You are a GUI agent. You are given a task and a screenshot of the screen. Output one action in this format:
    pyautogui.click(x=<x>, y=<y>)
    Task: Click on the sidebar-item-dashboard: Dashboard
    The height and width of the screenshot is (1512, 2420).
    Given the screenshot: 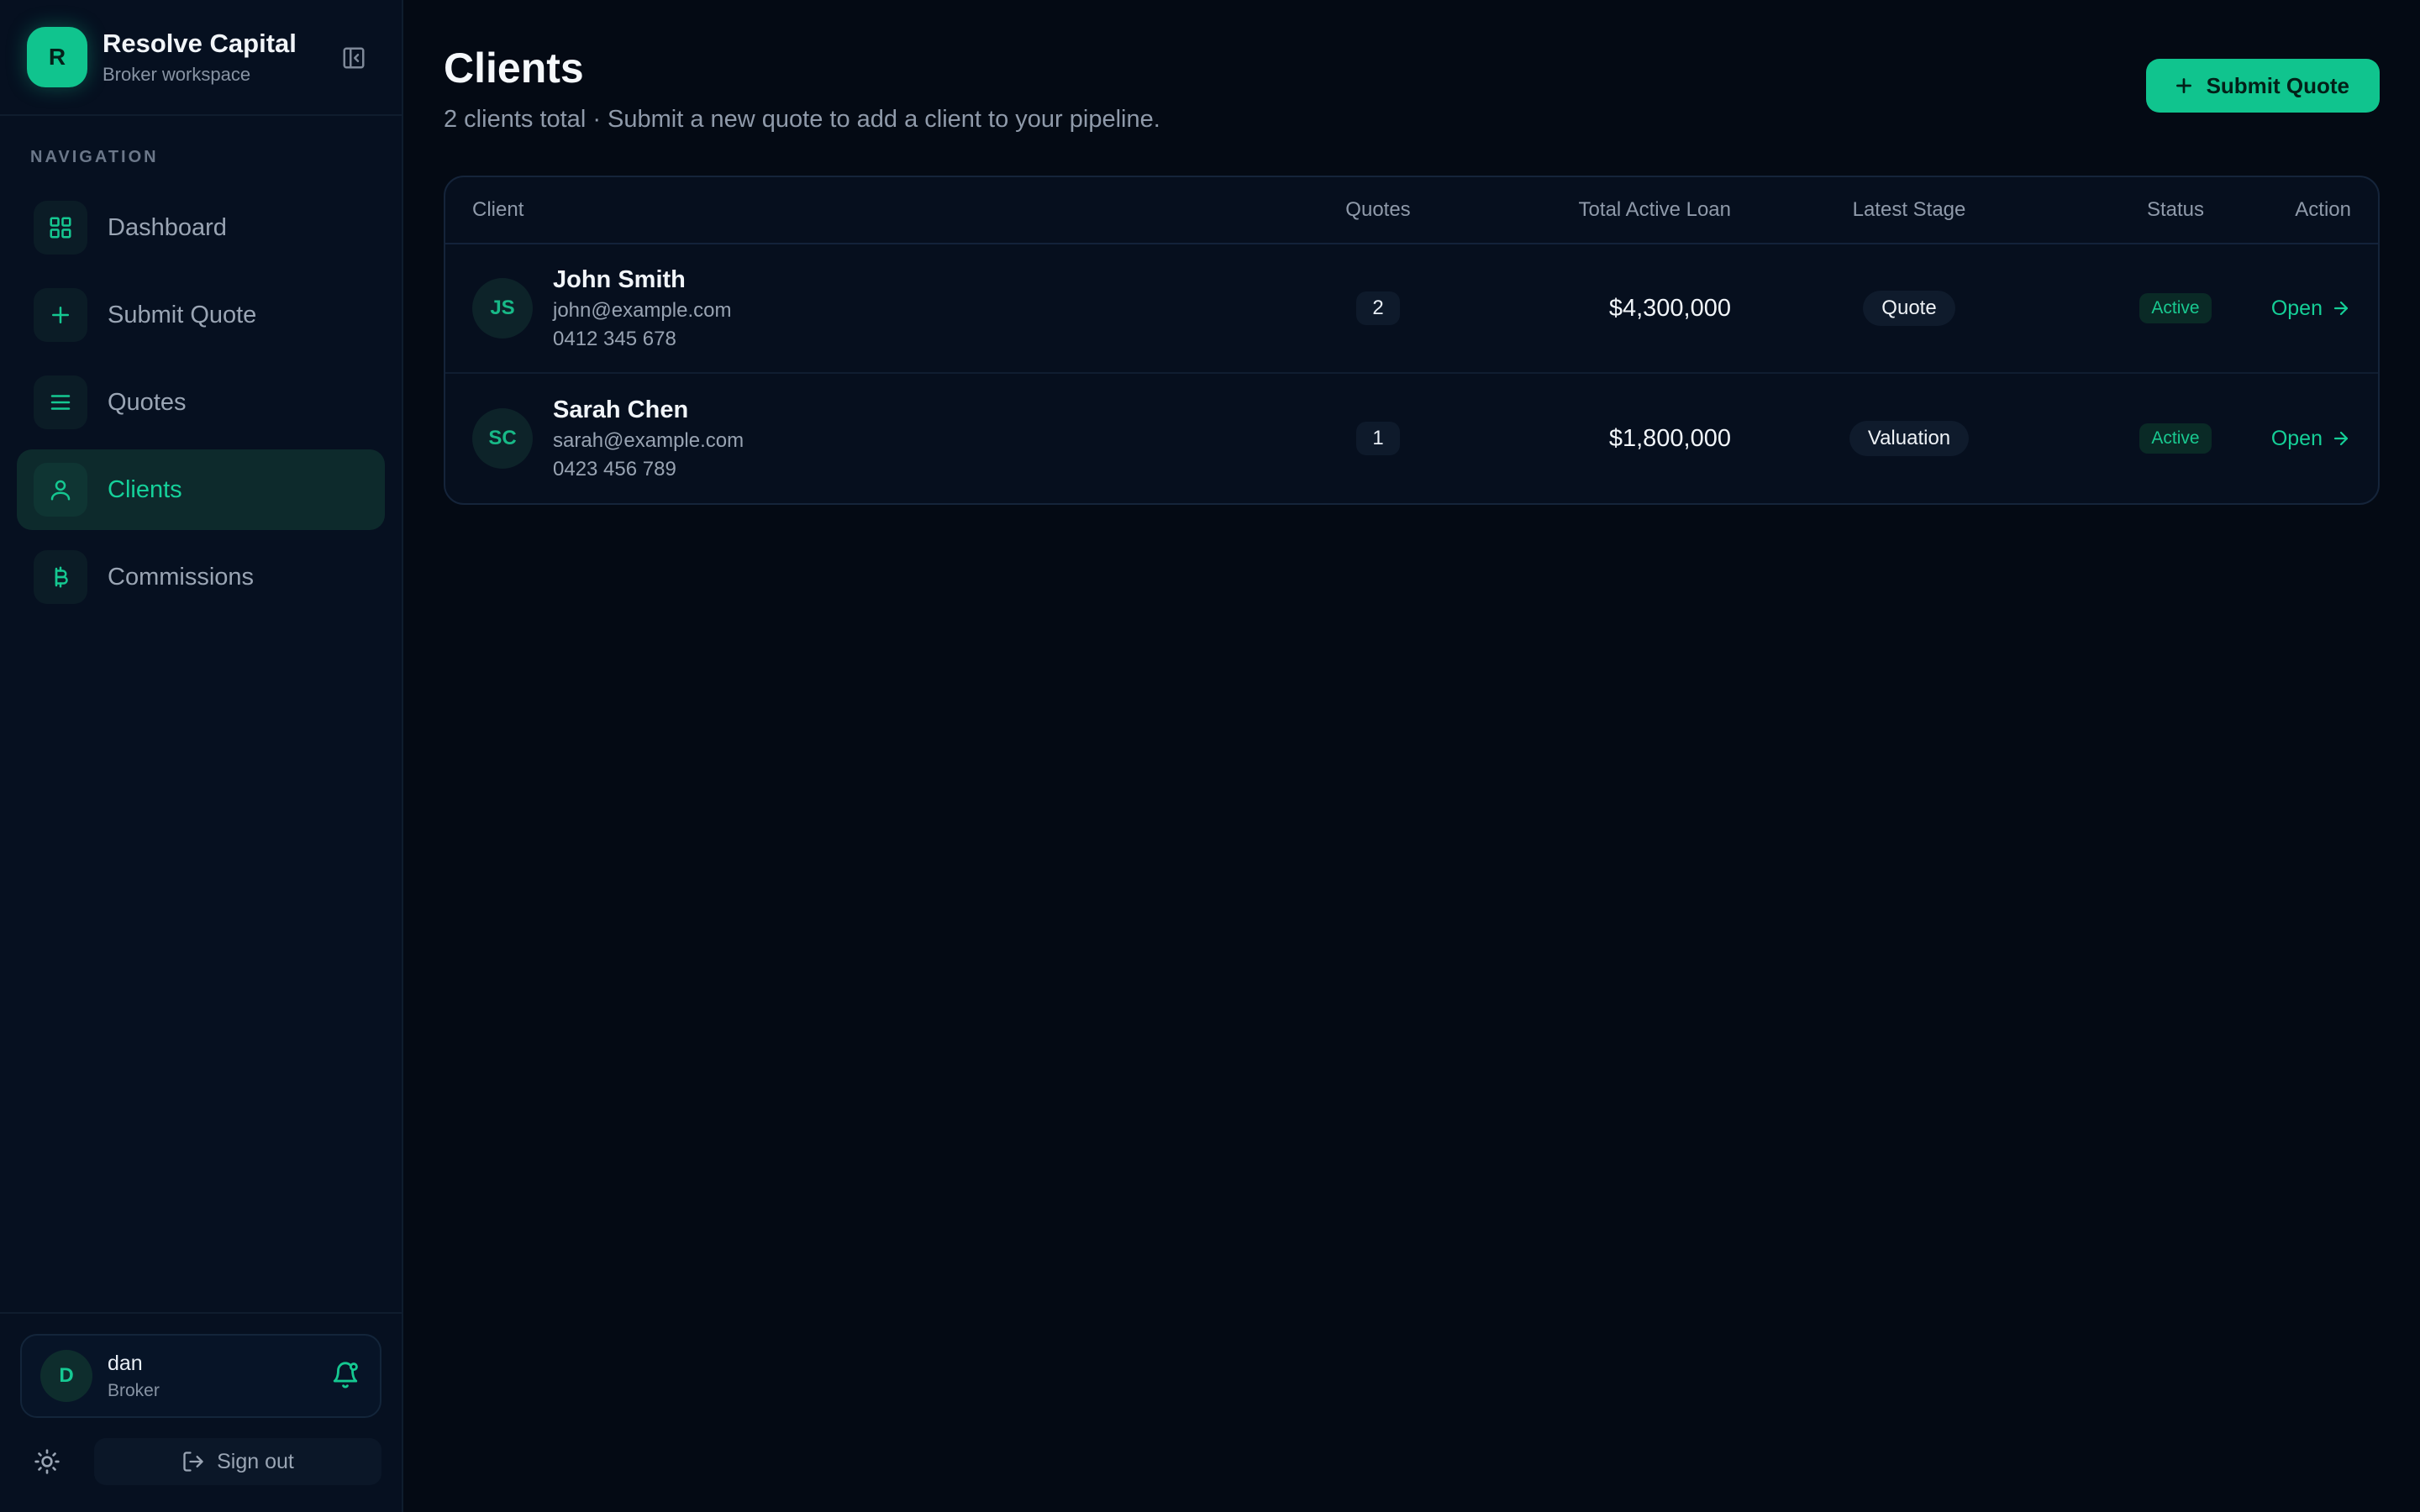 What is the action you would take?
    pyautogui.click(x=201, y=227)
    